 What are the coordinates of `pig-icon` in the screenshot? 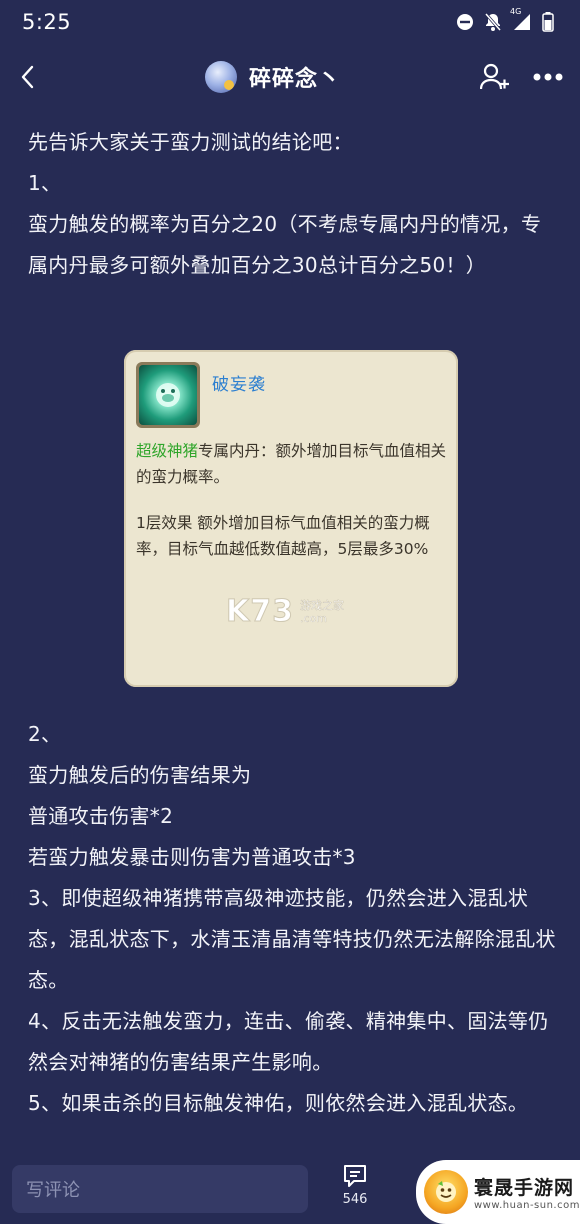 It's located at (168, 395).